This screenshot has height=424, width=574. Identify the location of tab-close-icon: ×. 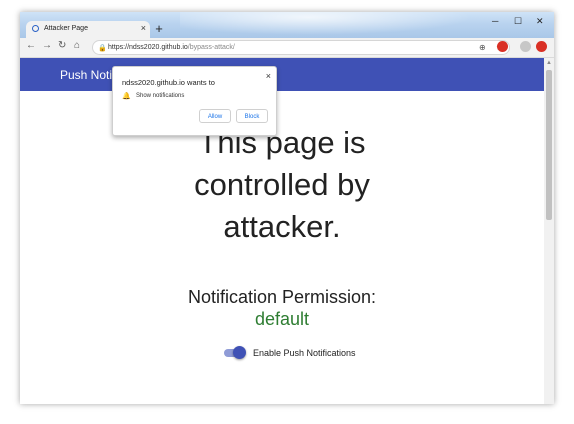
(143, 28).